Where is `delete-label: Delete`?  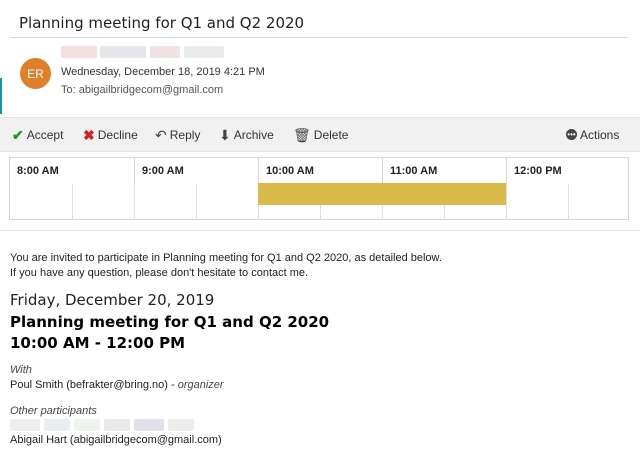
delete-label: Delete is located at coordinates (331, 134).